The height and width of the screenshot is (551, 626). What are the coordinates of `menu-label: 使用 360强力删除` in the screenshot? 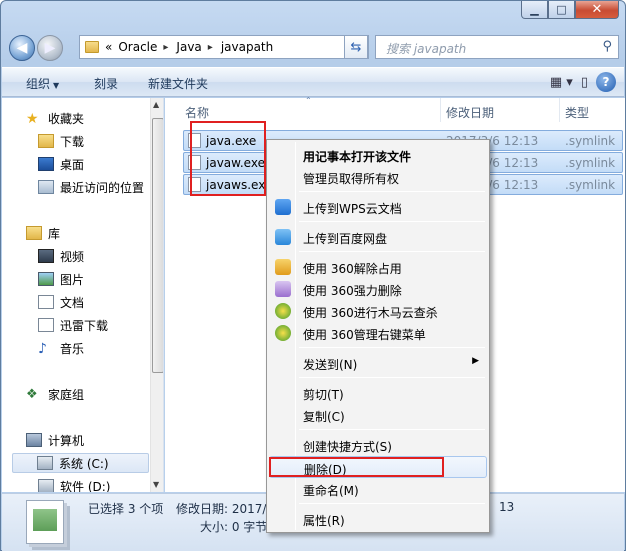 It's located at (352, 291).